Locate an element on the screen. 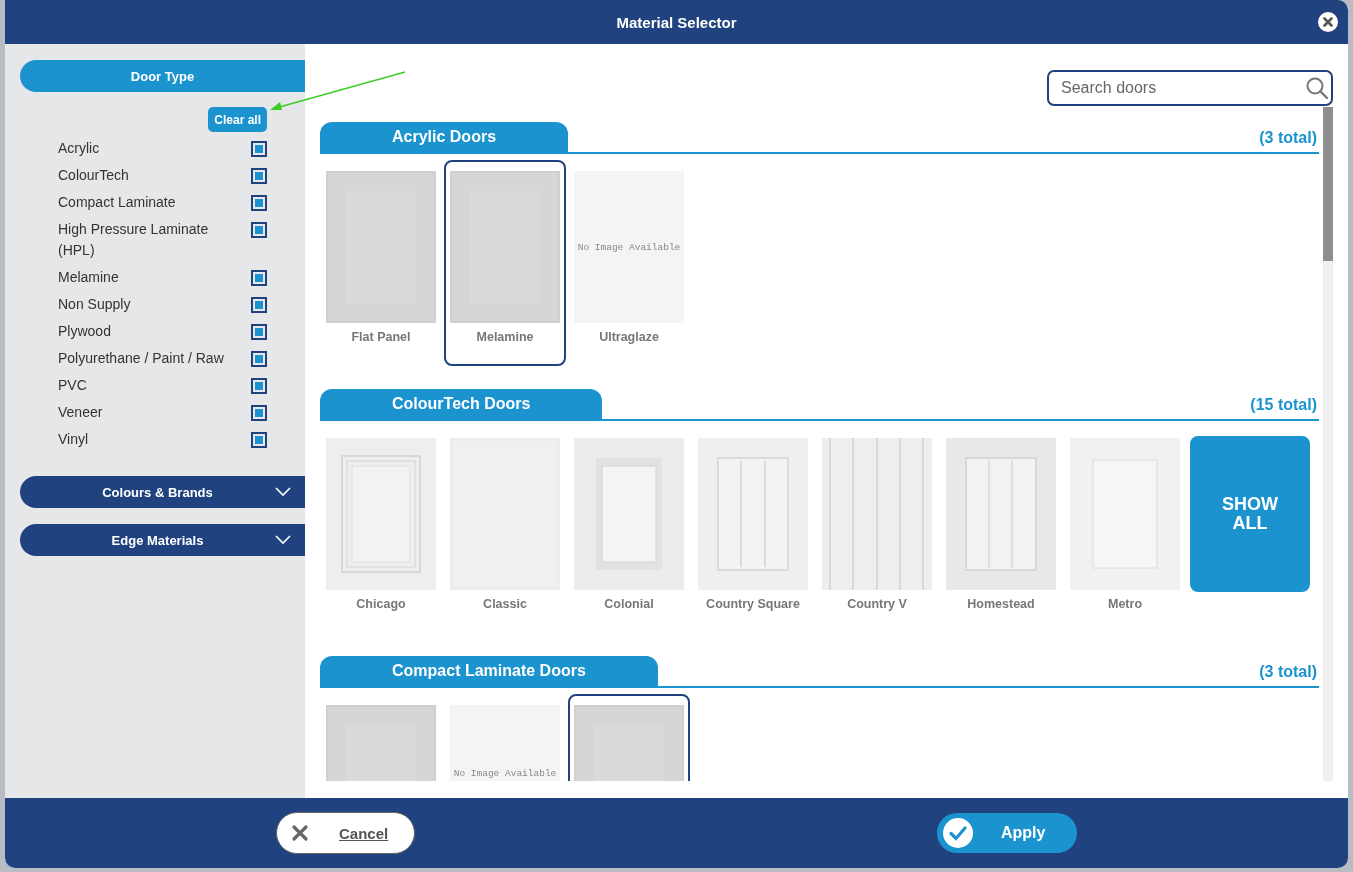 The image size is (1353, 872). door-name: Chicago is located at coordinates (381, 604).